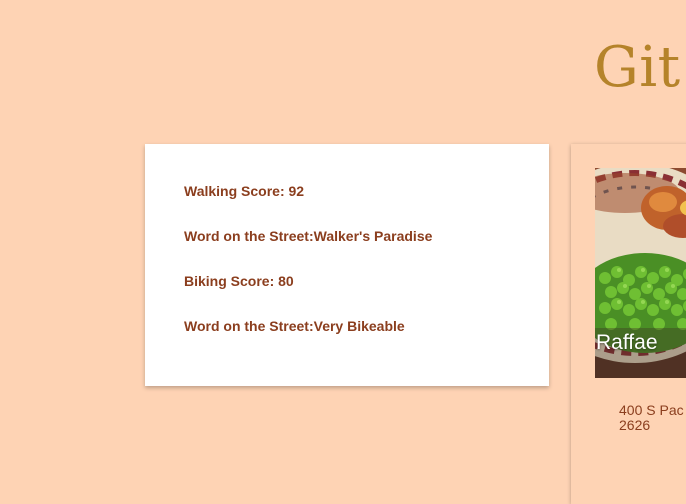 The height and width of the screenshot is (504, 686). Describe the element at coordinates (308, 236) in the screenshot. I see `walking-word-on-street: Word on the Street:Walker's Paradise` at that location.